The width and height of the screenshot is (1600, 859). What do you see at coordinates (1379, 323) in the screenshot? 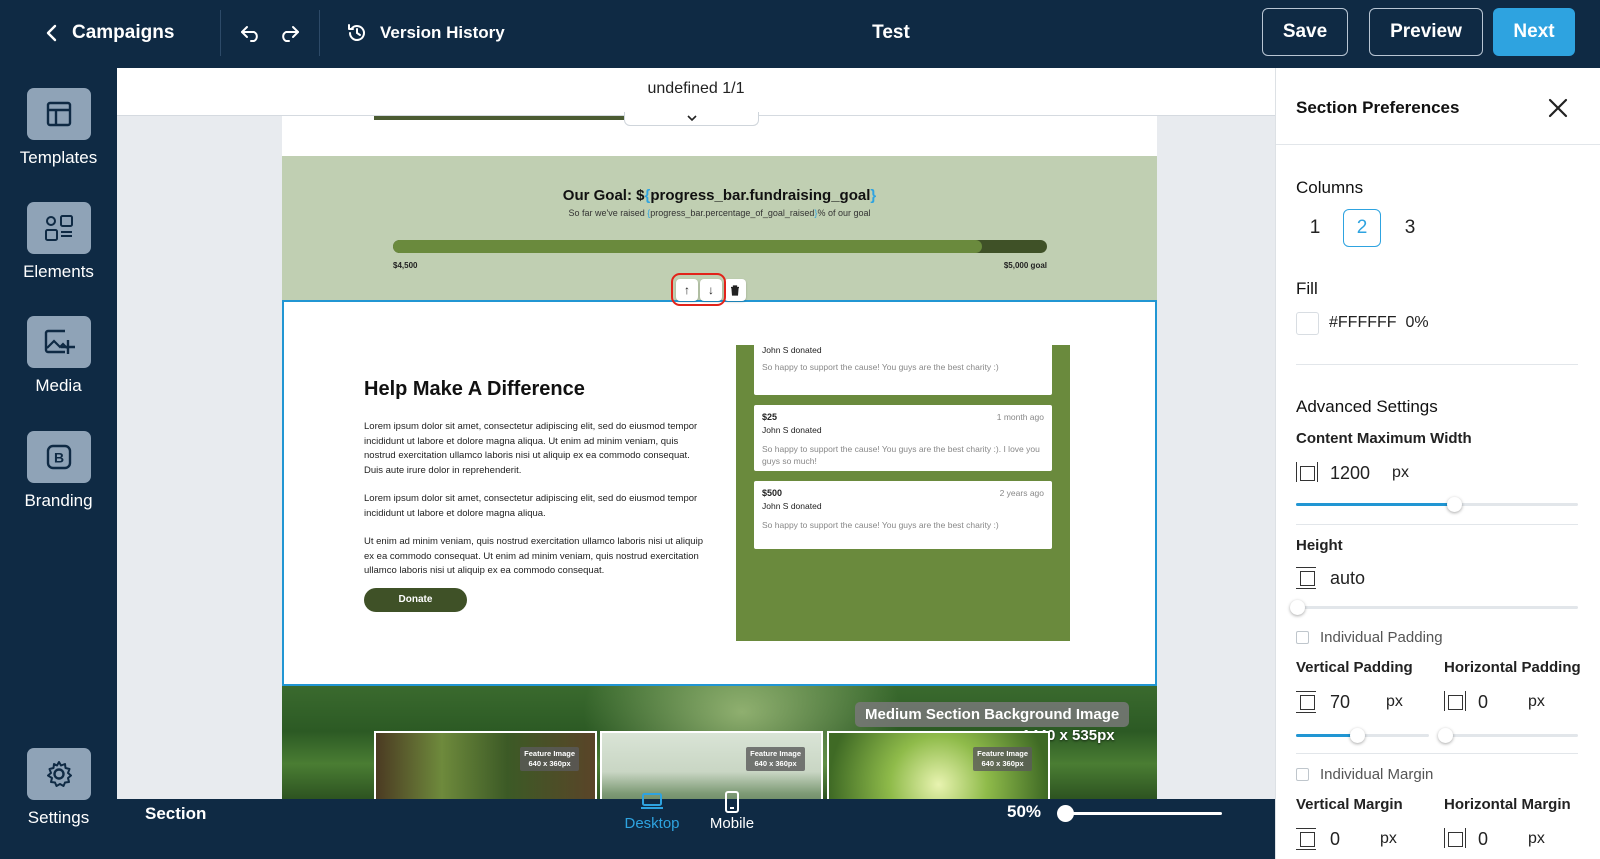
I see `fill-value: #FFFFFF 0%` at bounding box center [1379, 323].